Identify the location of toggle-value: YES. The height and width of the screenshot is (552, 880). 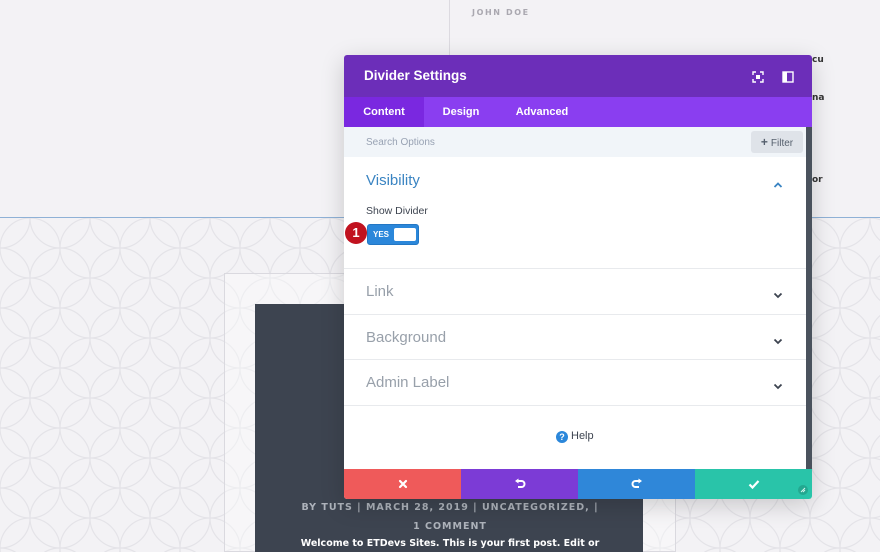
(381, 234).